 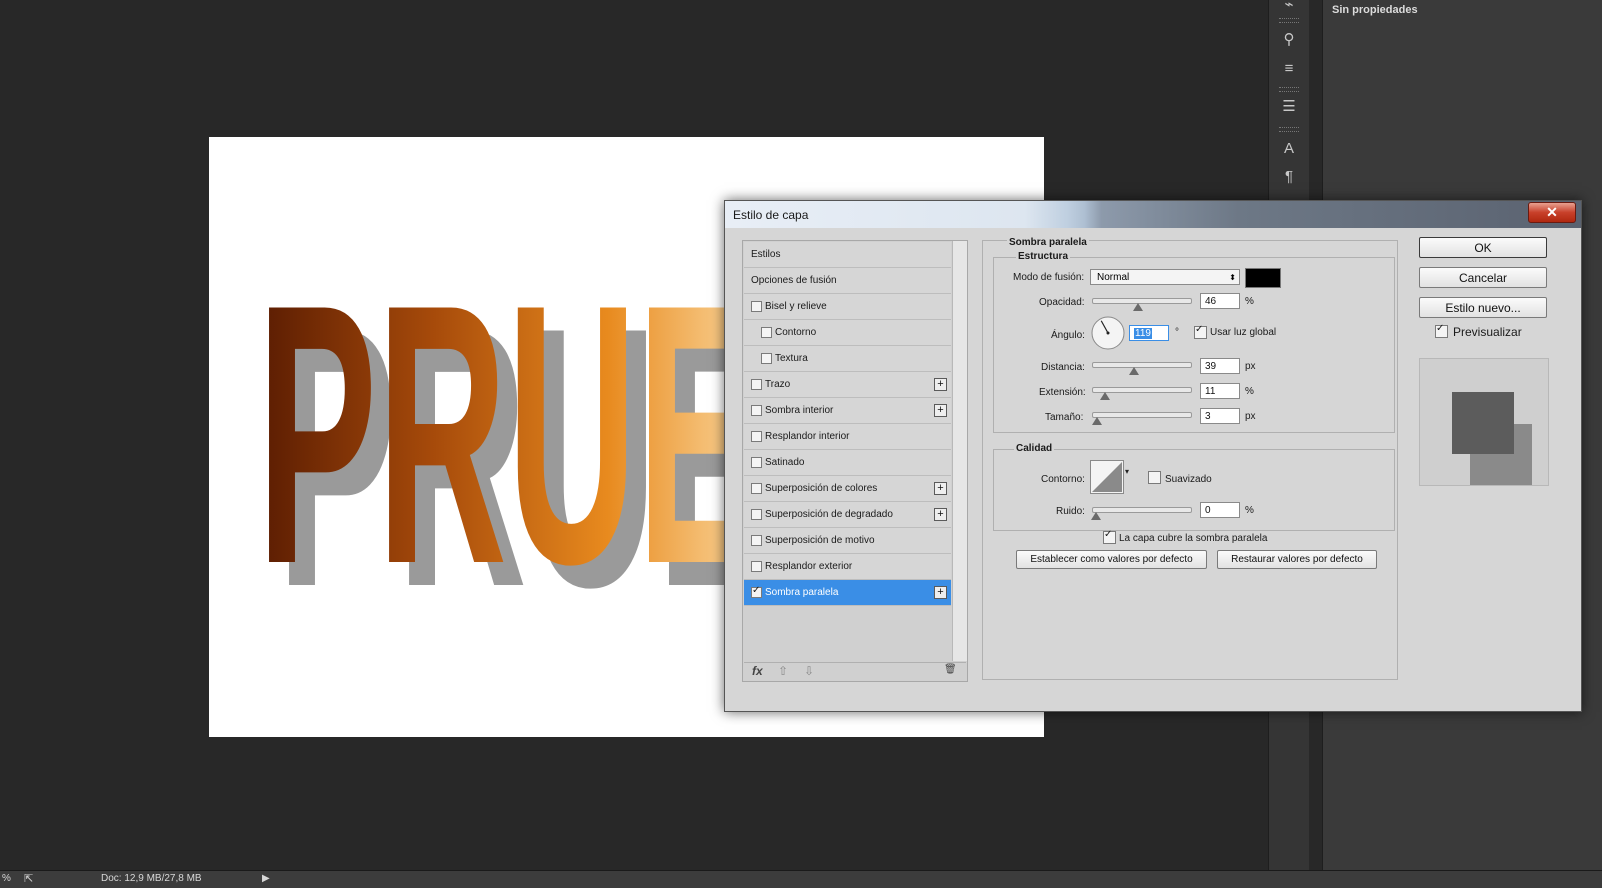 I want to click on distance-slider-thumb, so click(x=1134, y=371).